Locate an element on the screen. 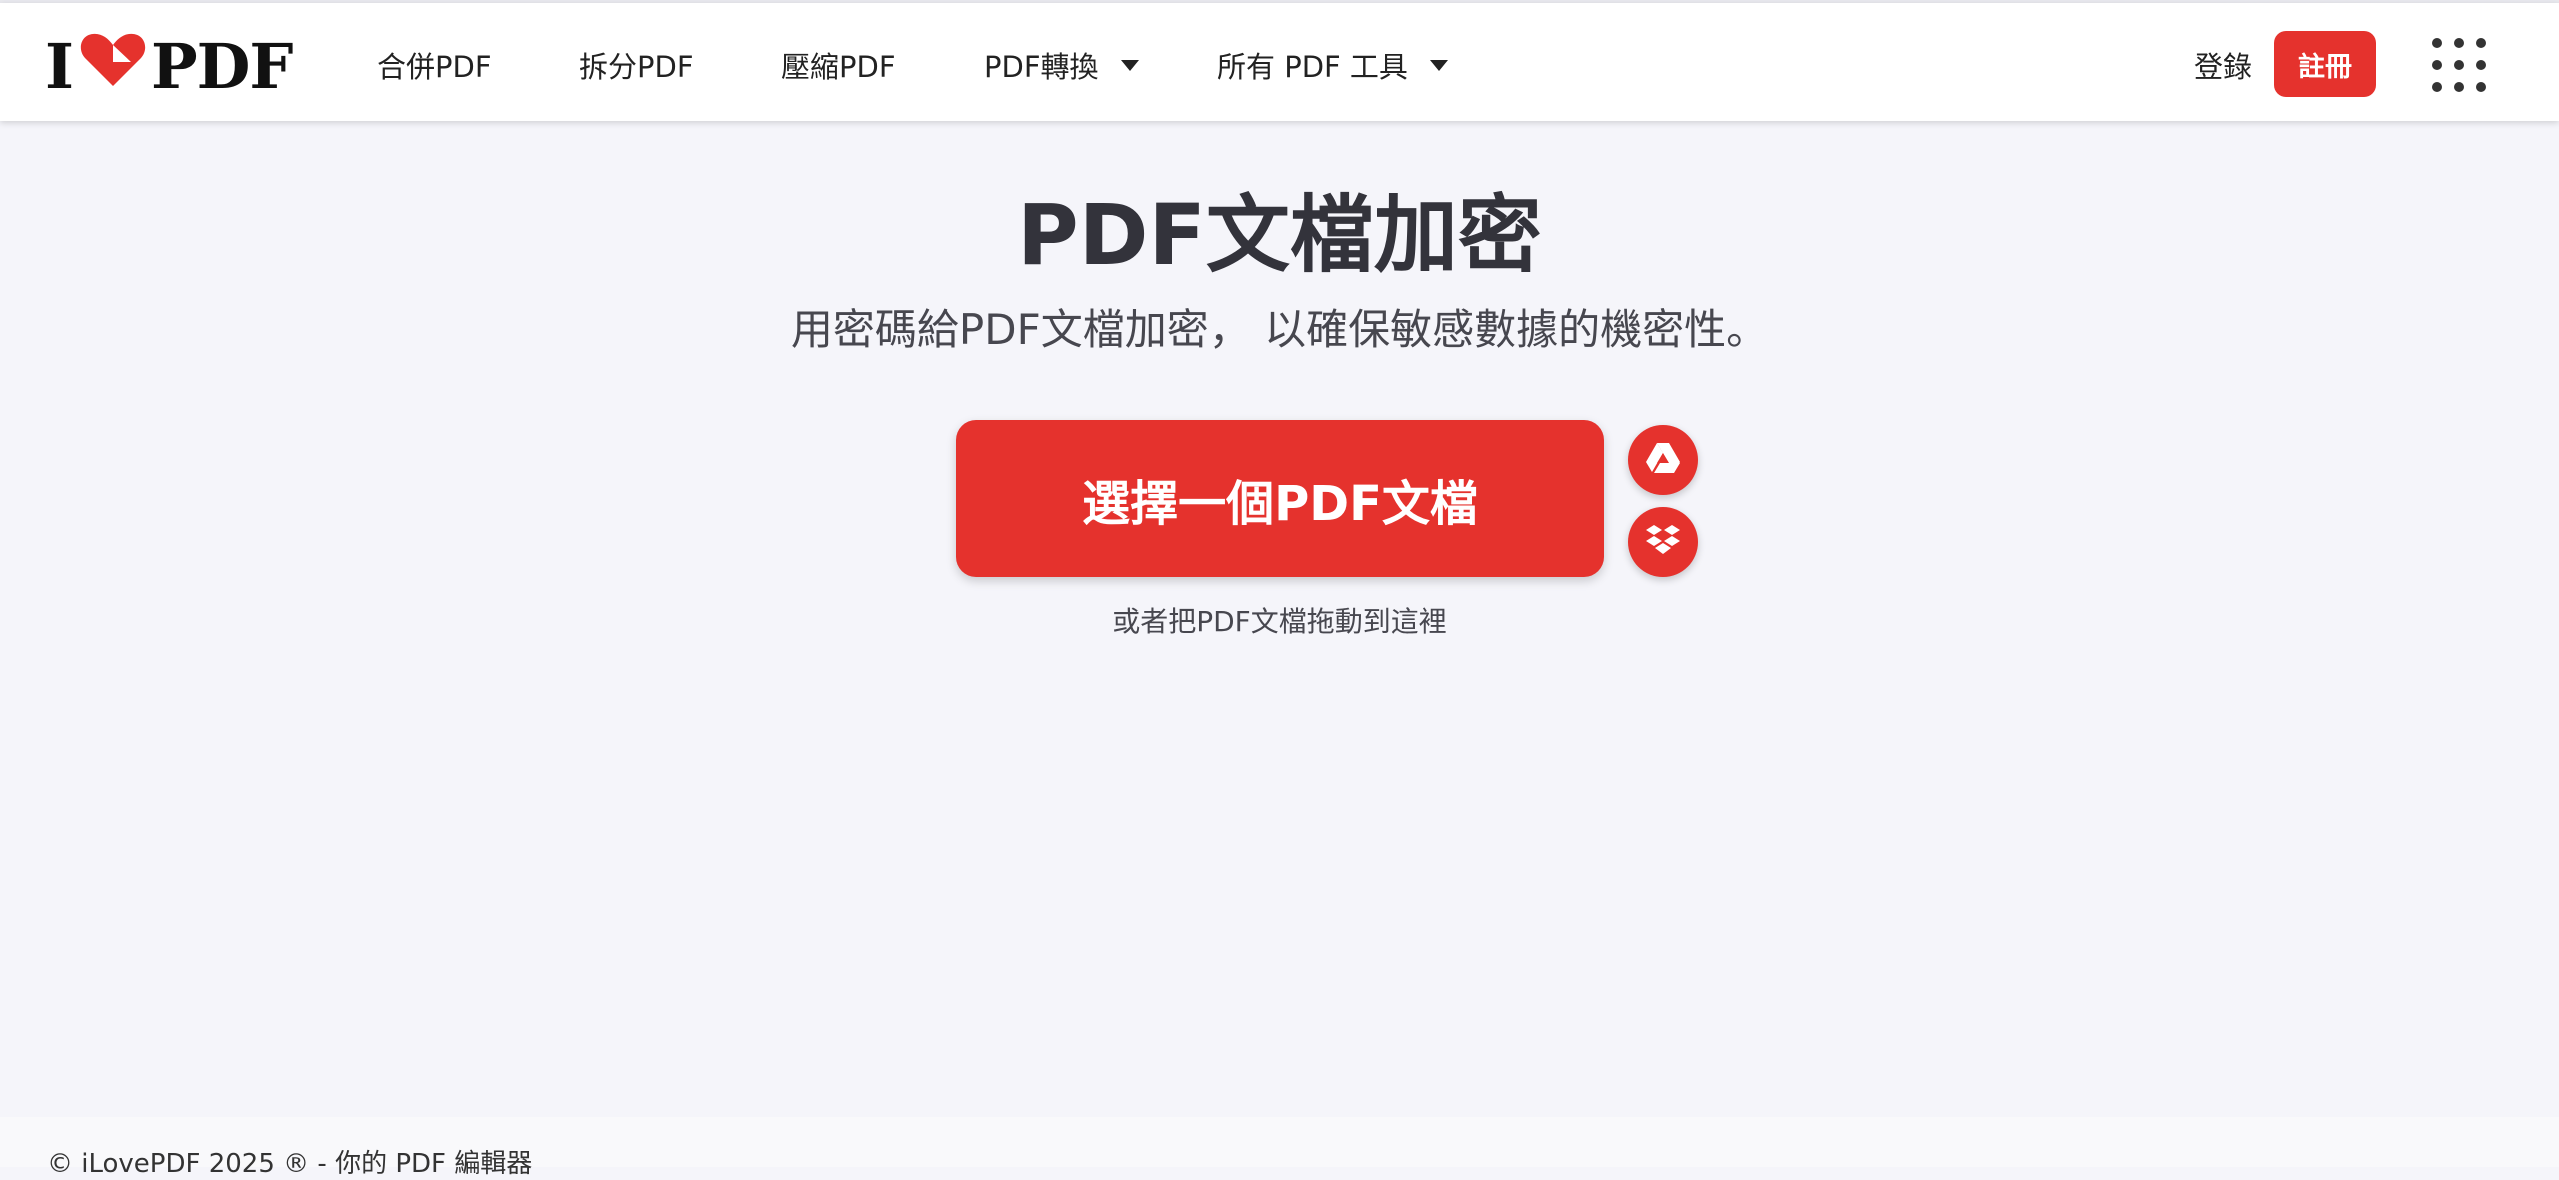  footer-copyright: © iLovePDF 2025 ® - 你的 PDF 編輯器 is located at coordinates (290, 1164).